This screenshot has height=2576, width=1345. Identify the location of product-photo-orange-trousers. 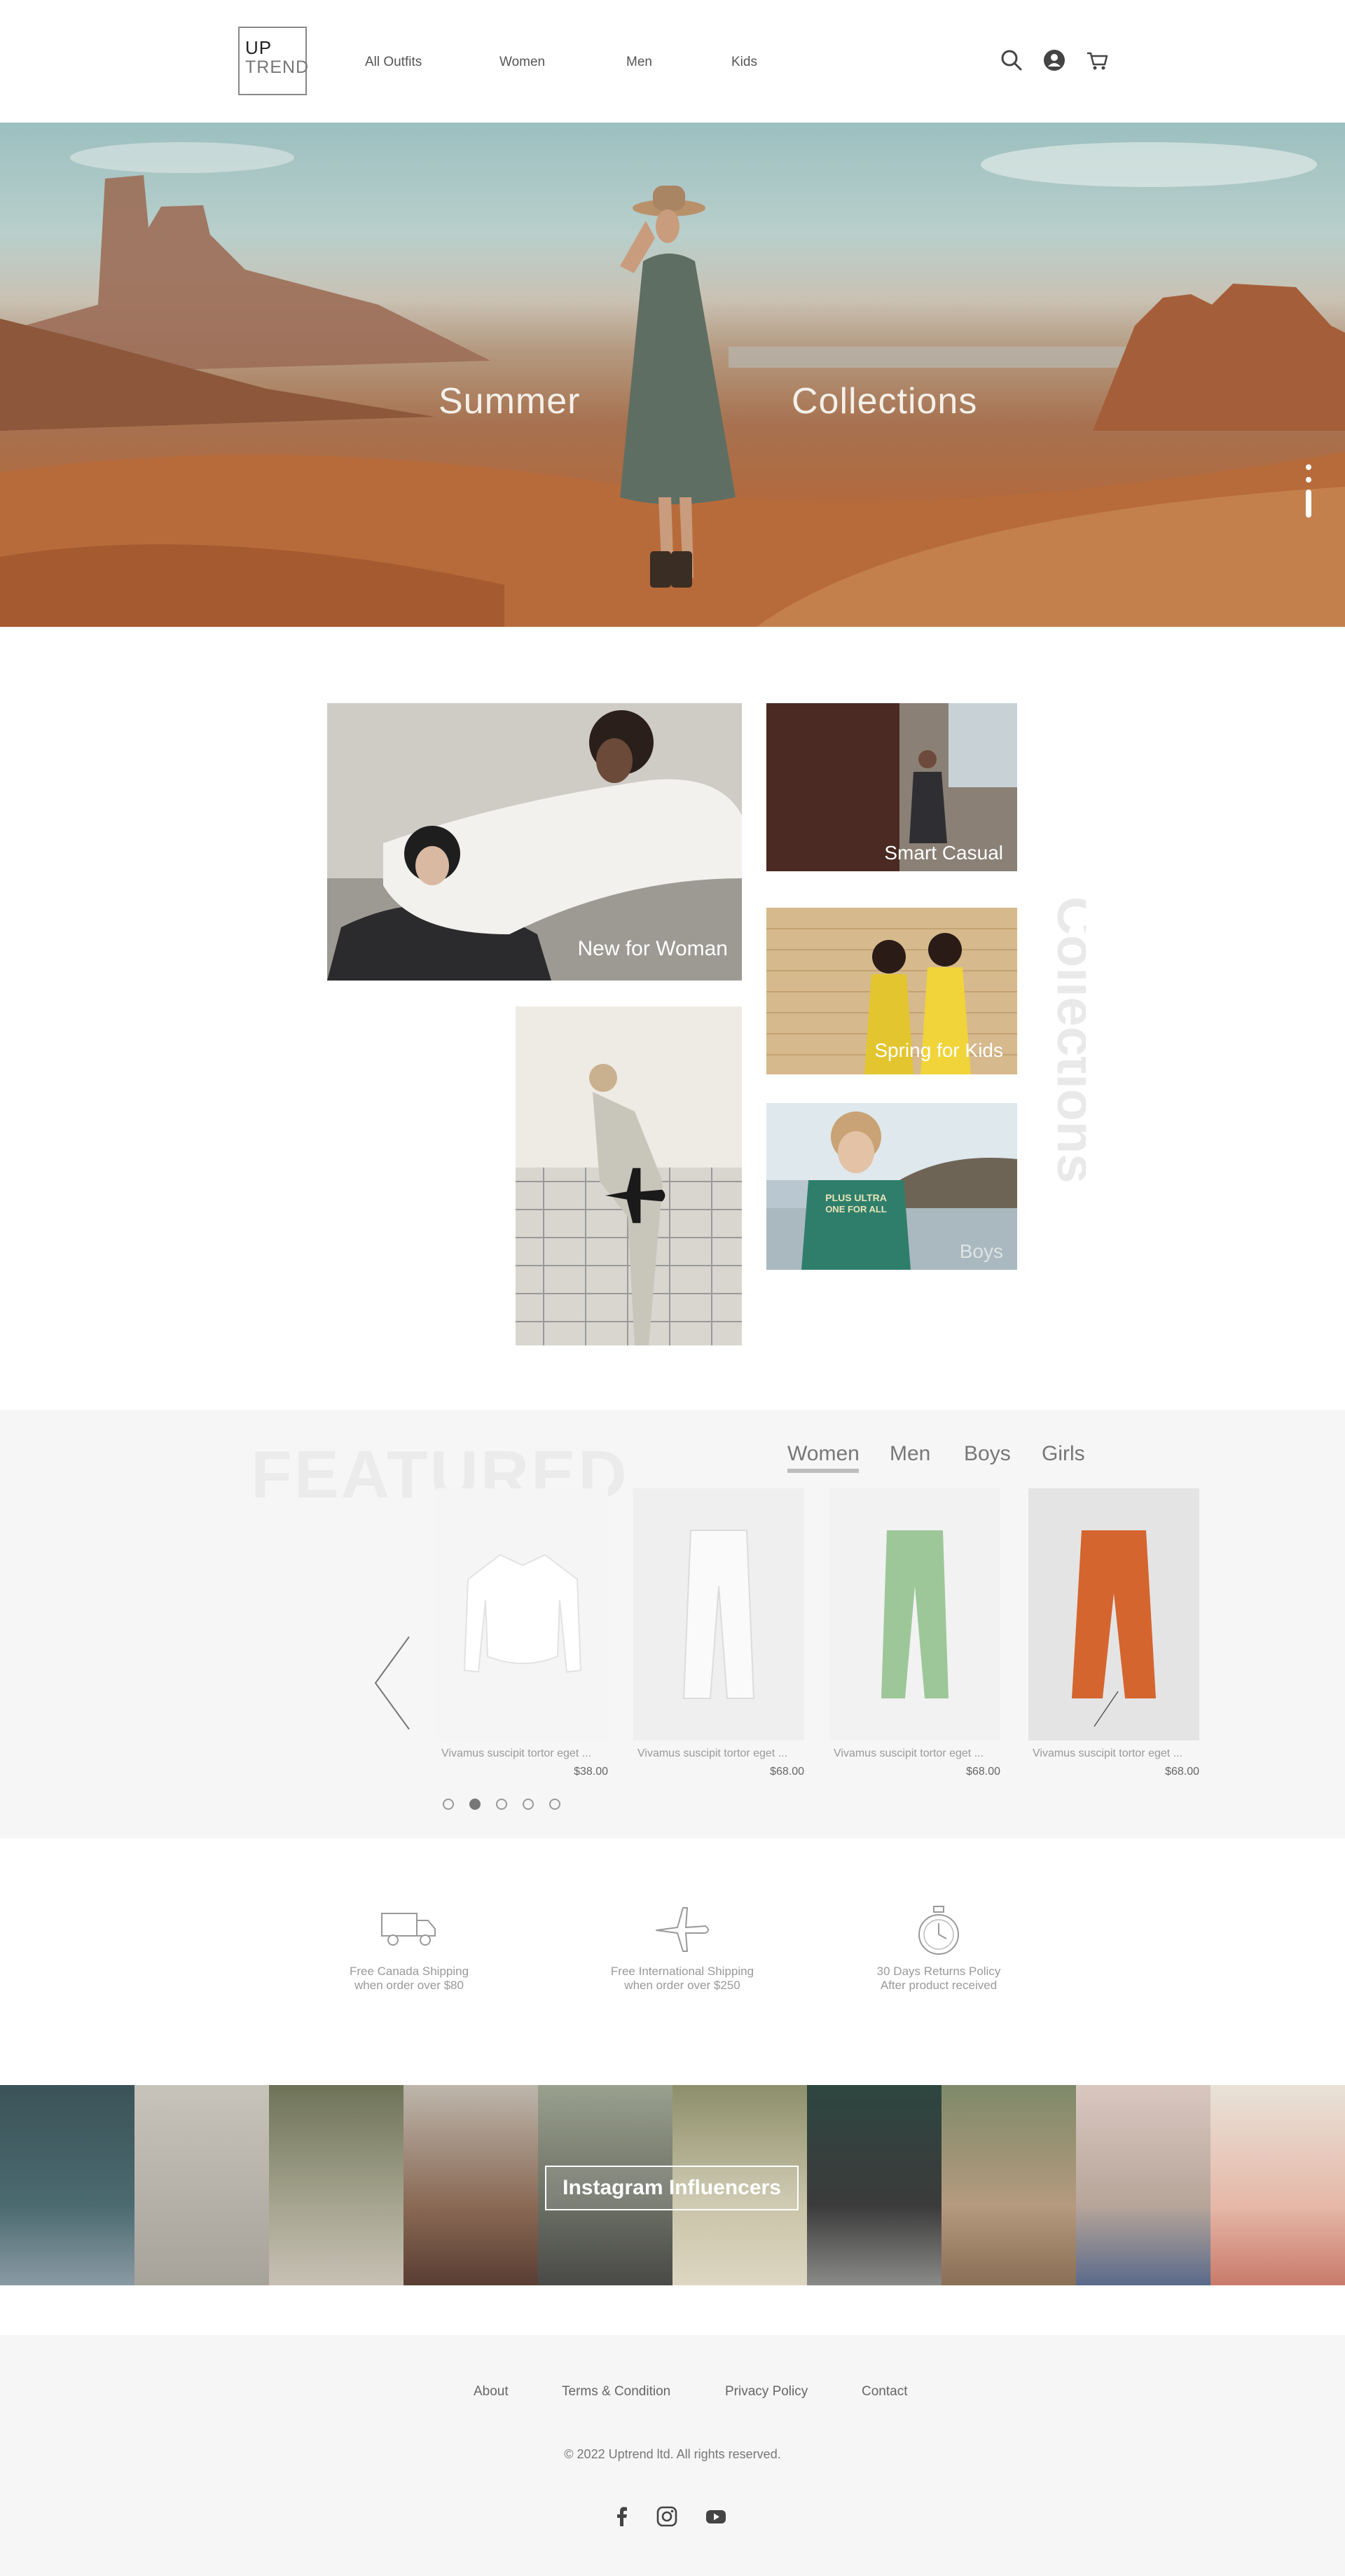
(1113, 1614).